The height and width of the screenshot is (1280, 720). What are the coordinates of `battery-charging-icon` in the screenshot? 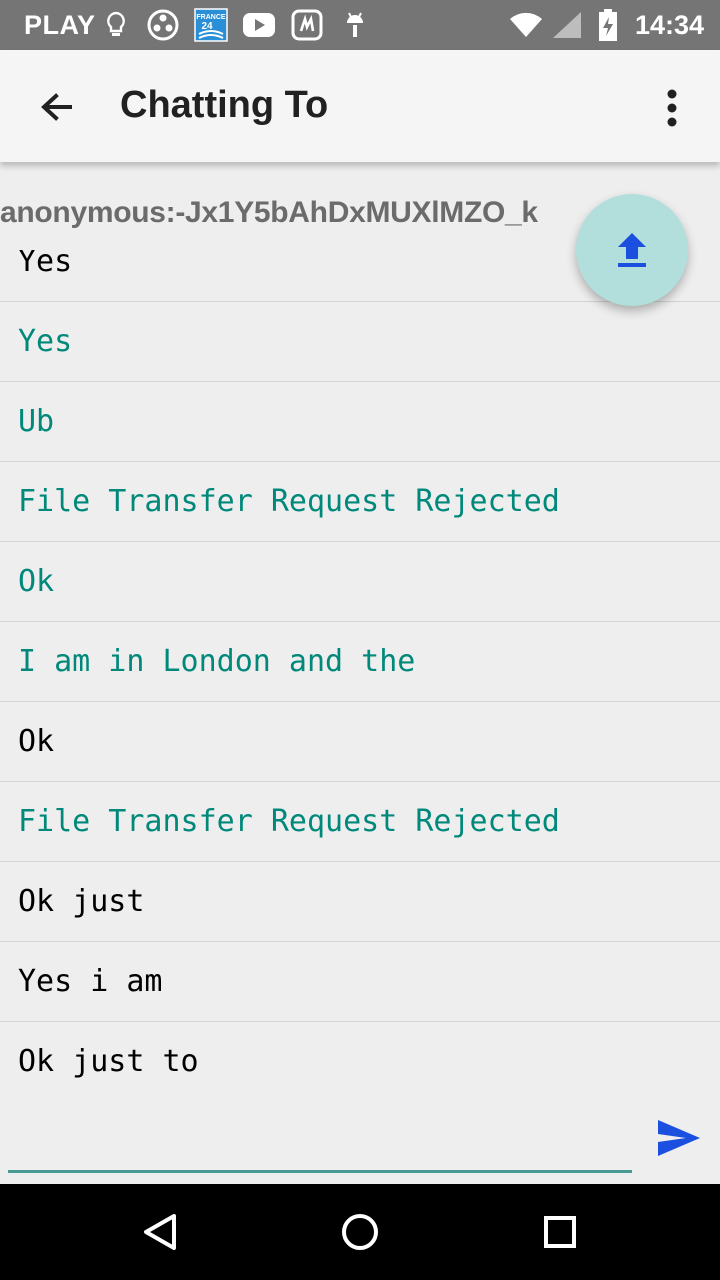 It's located at (608, 25).